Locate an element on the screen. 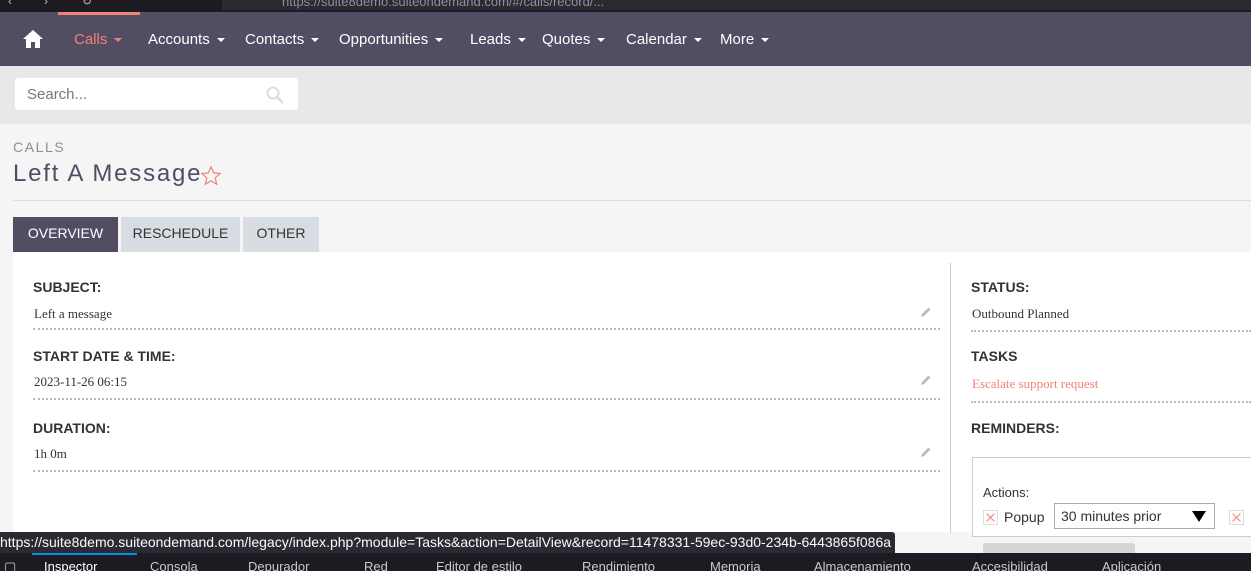 Image resolution: width=1251 pixels, height=571 pixels. active-tab-indicator is located at coordinates (84, 554).